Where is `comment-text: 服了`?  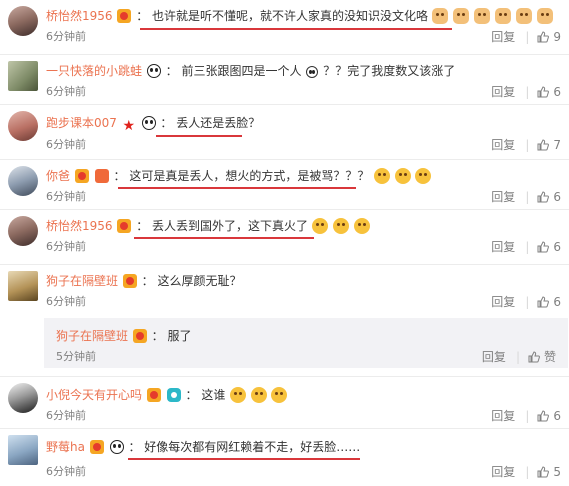 comment-text: 服了 is located at coordinates (179, 336).